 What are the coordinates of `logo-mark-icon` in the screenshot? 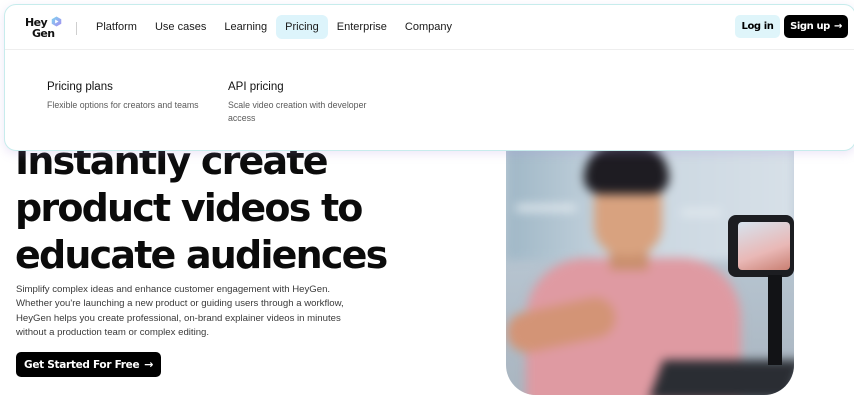 It's located at (56, 21).